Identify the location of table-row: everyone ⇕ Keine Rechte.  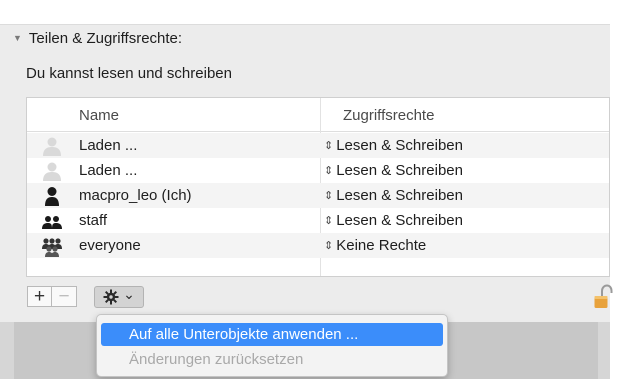
(318, 245).